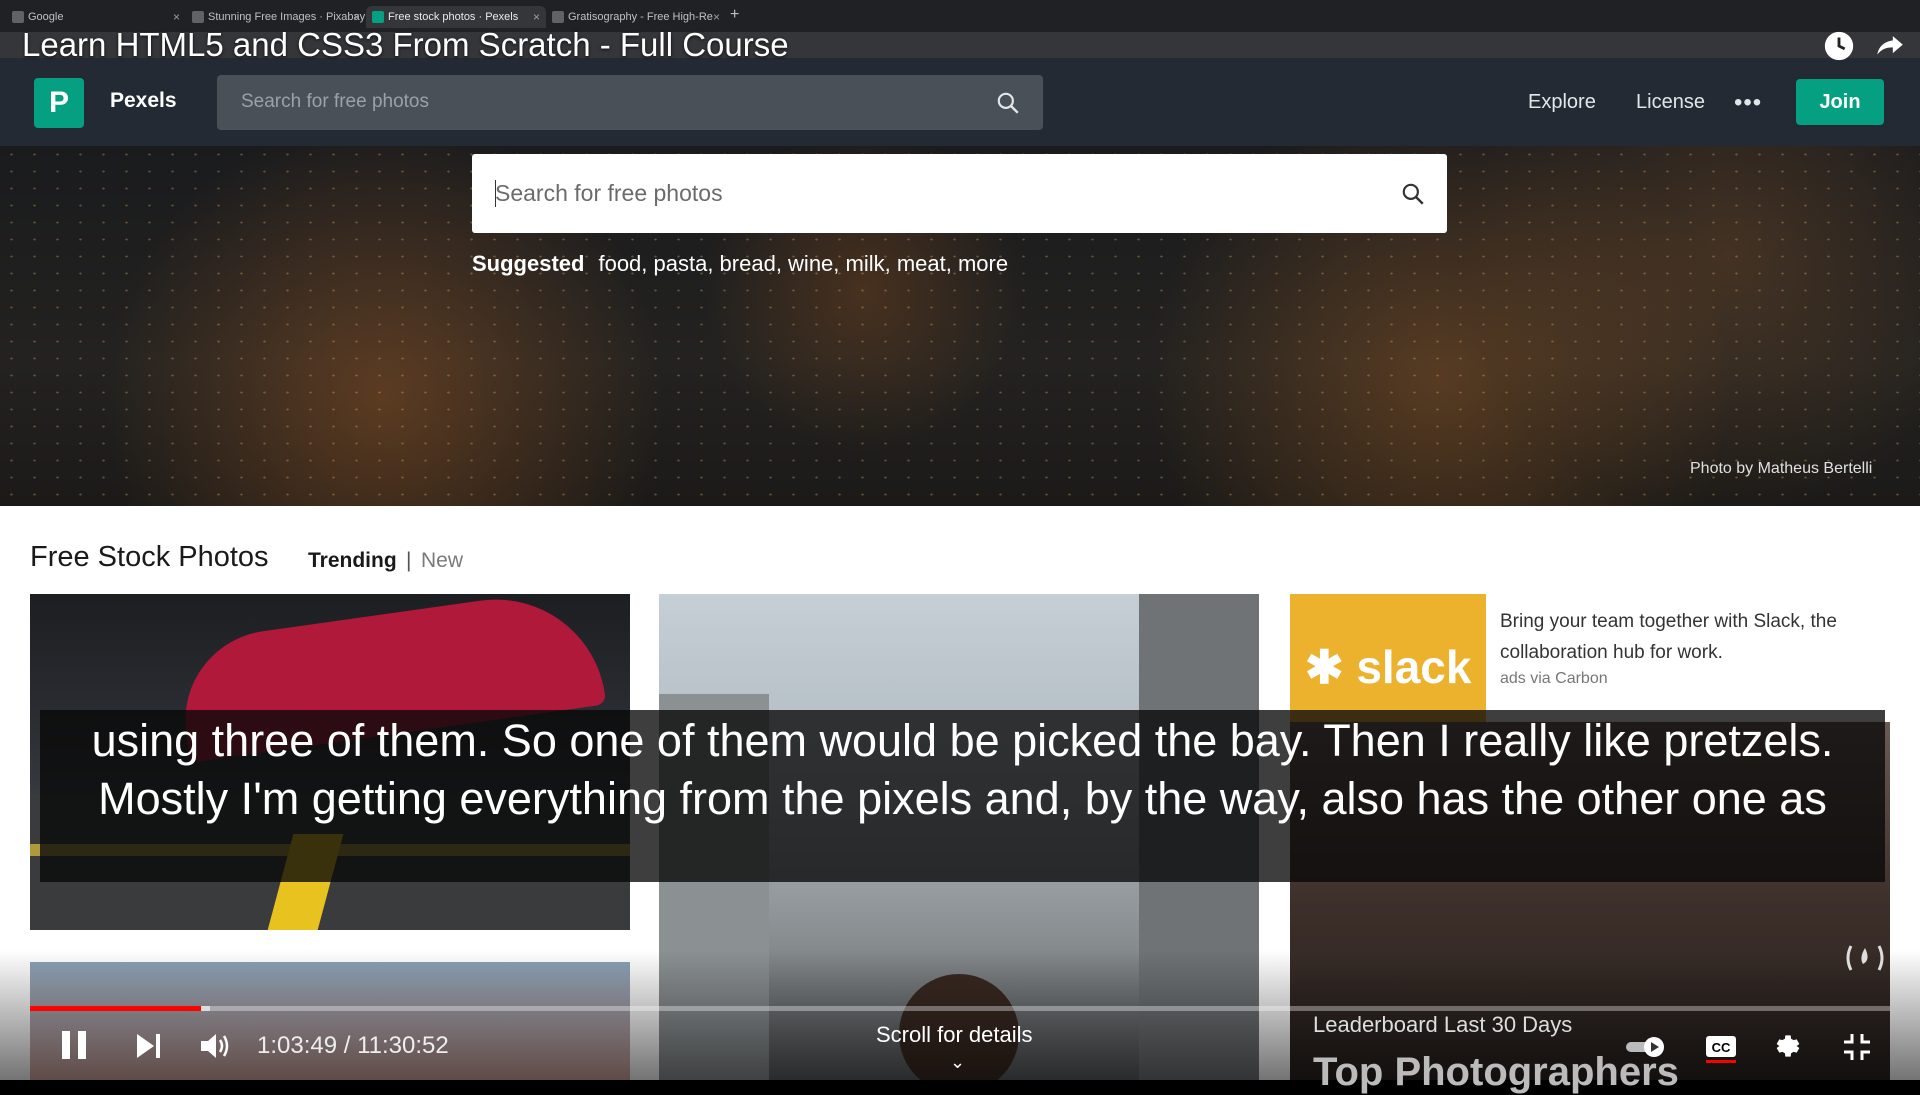  Describe the element at coordinates (215, 1046) in the screenshot. I see `volume-icon` at that location.